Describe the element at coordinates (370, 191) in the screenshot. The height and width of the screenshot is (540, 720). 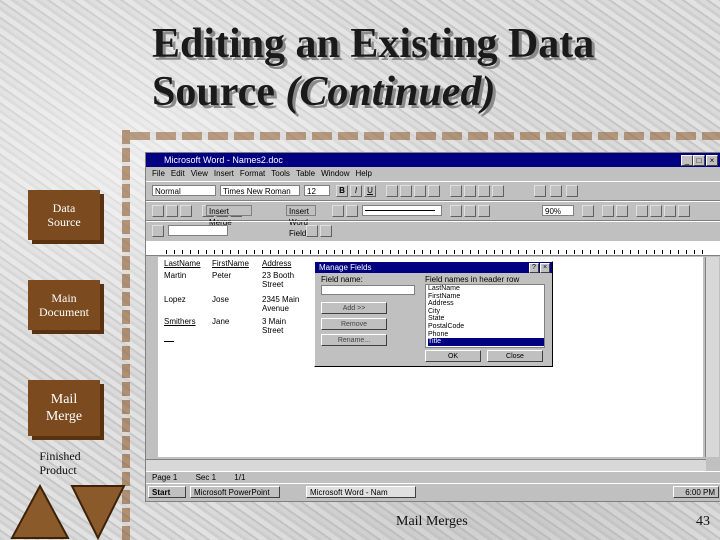
I see `underline-button: U` at that location.